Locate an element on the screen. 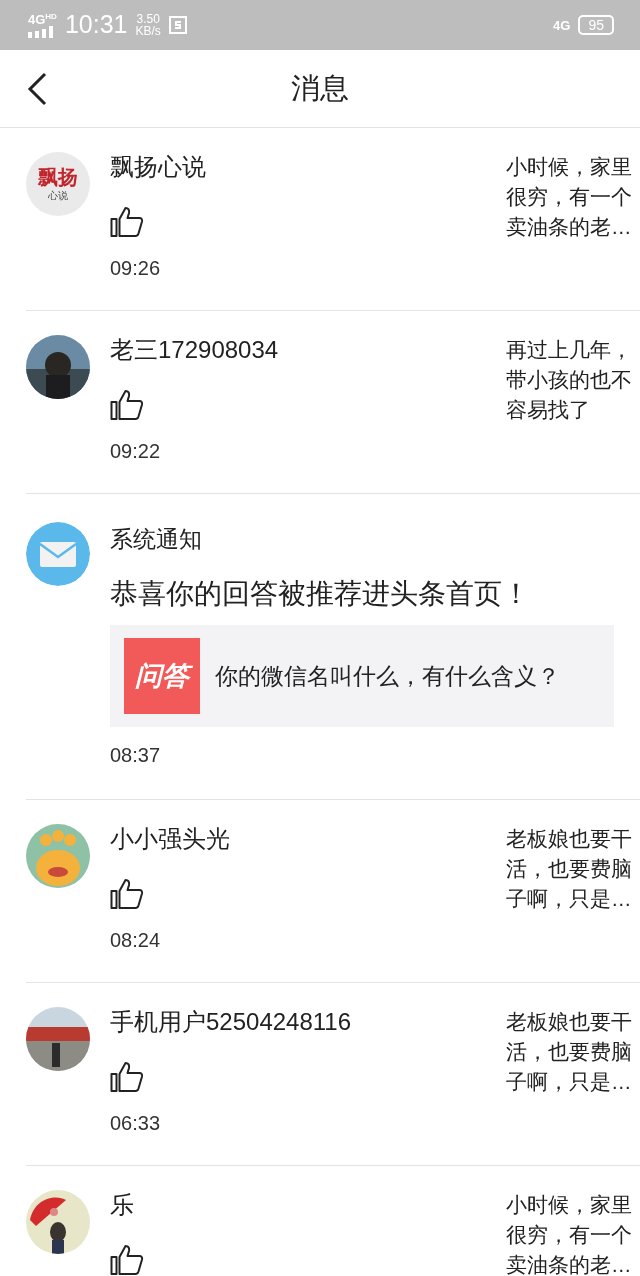 The width and height of the screenshot is (640, 1276). avatar-text: 飘扬 is located at coordinates (58, 176).